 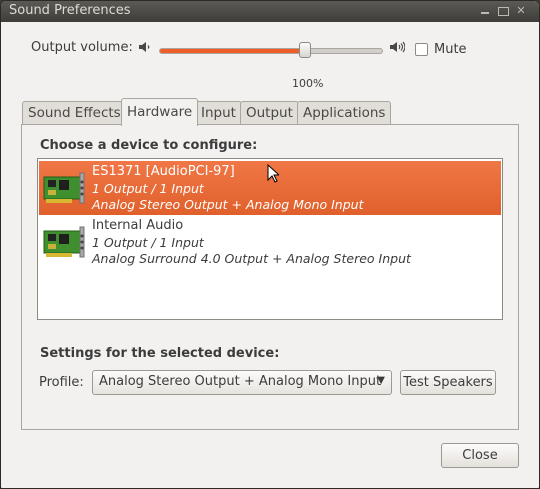 I want to click on volume-slider-thumb, so click(x=305, y=50).